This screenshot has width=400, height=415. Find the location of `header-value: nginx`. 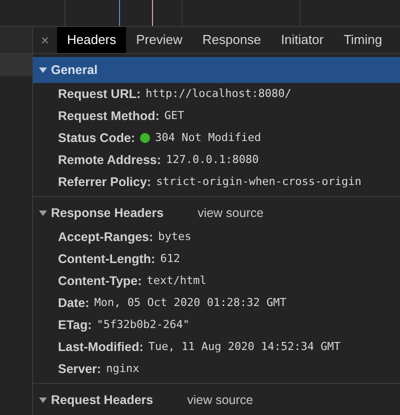

header-value: nginx is located at coordinates (123, 368).